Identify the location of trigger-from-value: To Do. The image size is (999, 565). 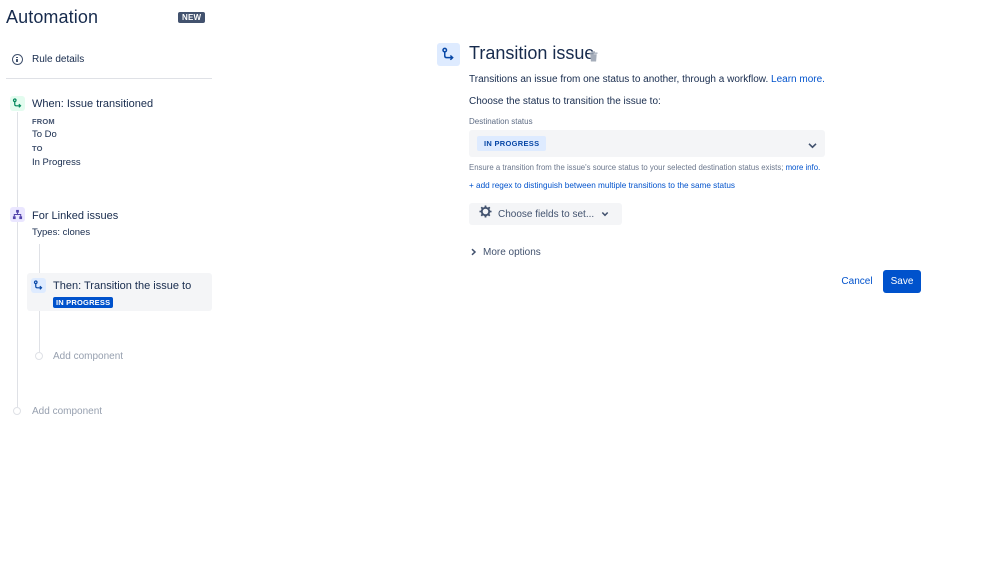
(44, 134).